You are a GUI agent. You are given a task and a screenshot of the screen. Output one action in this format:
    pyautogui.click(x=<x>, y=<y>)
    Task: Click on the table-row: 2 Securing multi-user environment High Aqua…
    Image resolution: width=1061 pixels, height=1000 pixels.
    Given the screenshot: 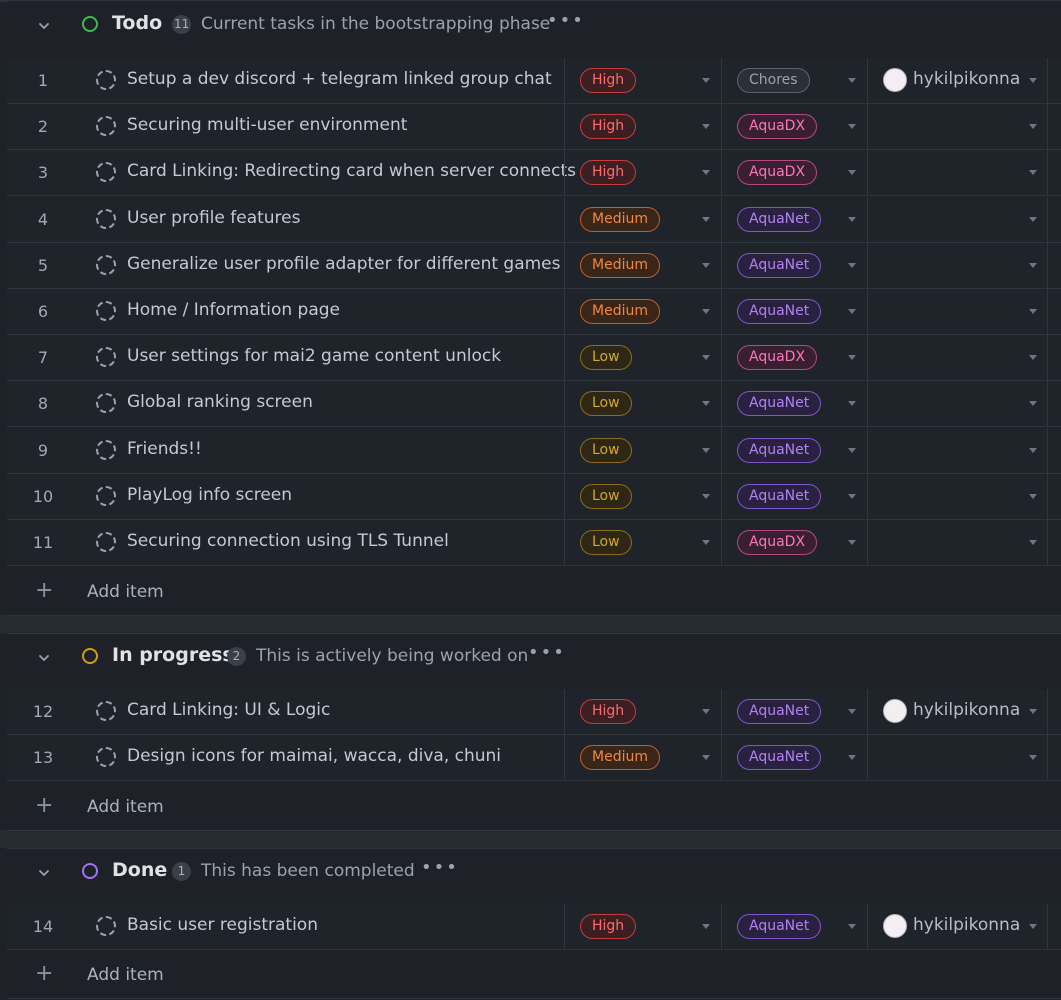 What is the action you would take?
    pyautogui.click(x=534, y=127)
    